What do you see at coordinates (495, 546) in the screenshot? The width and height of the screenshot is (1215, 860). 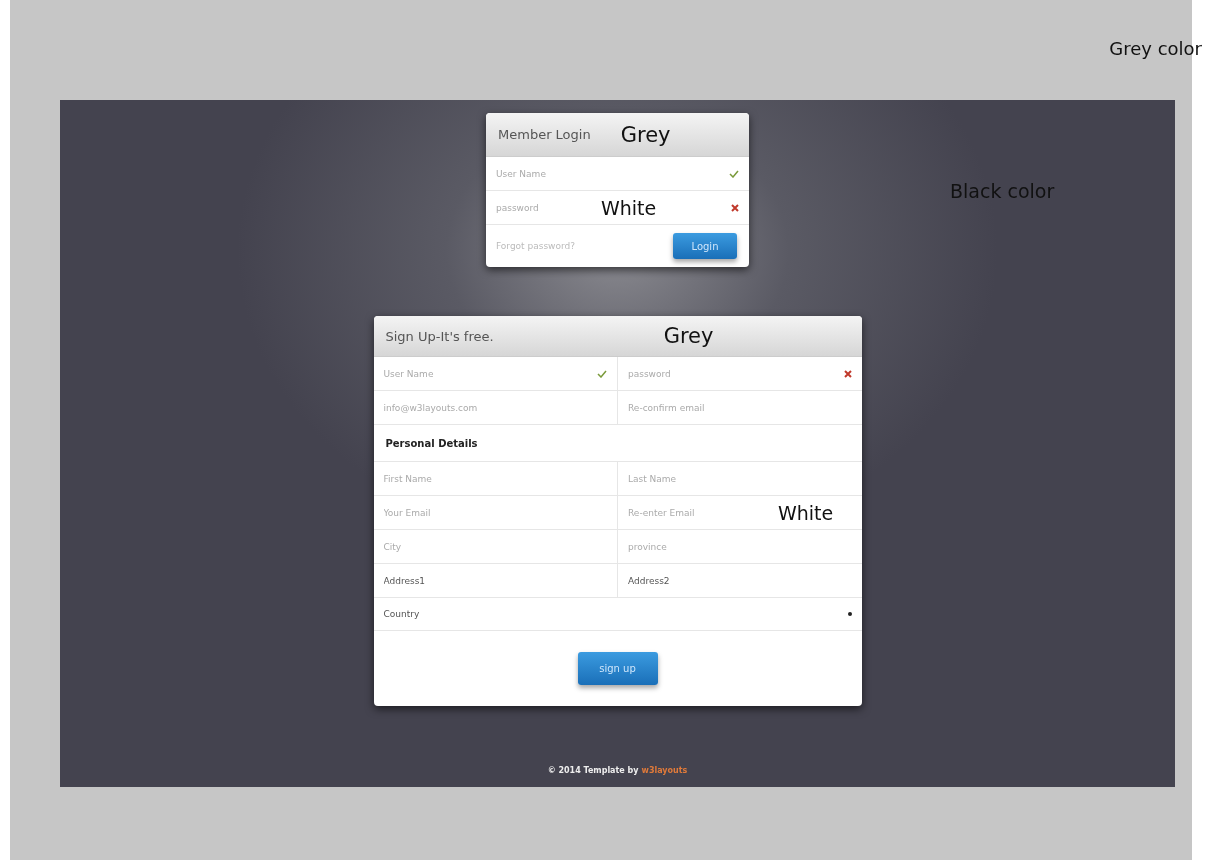 I see `input-field: City` at bounding box center [495, 546].